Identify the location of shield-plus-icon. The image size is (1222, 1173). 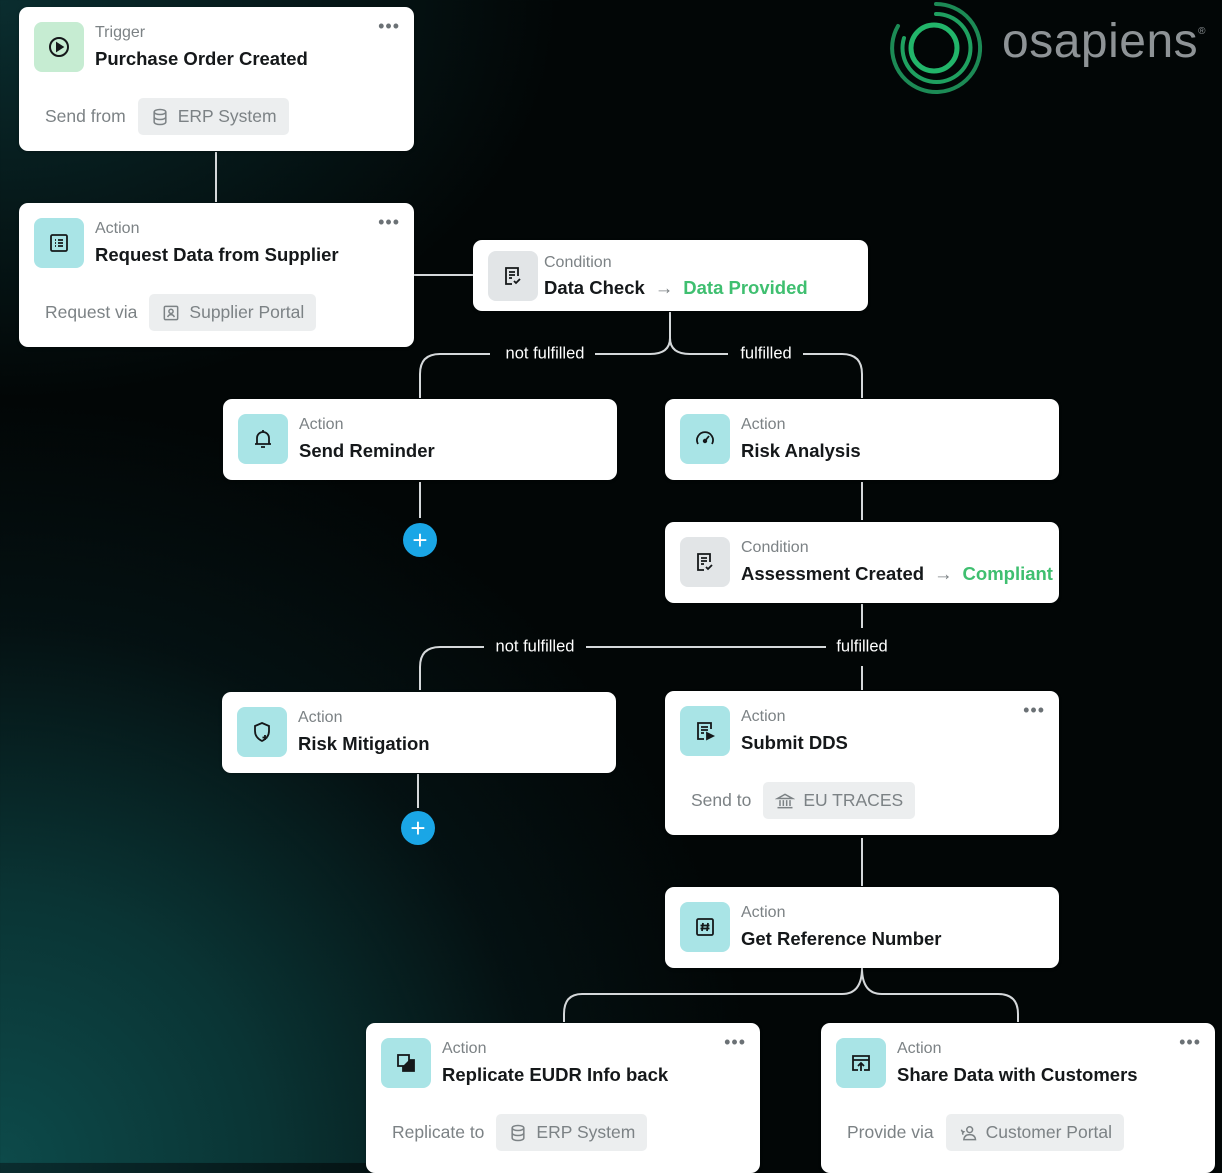
(262, 732).